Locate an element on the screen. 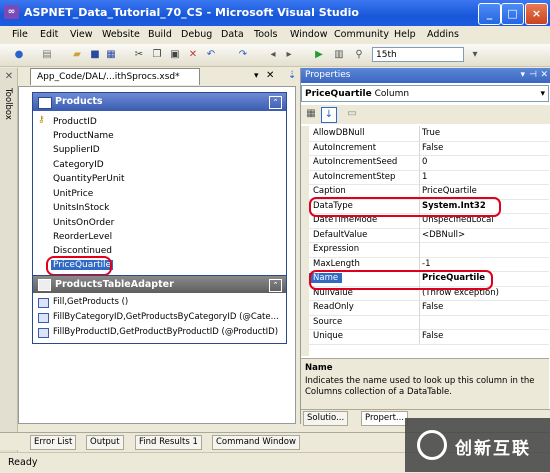  navigate-back-icon: ◂ is located at coordinates (273, 55).